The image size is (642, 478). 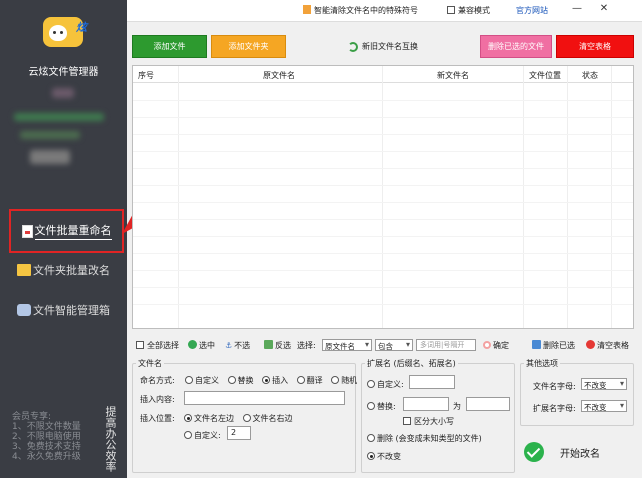 What do you see at coordinates (385, 384) in the screenshot?
I see `ext-radio-custom: 自定义:` at bounding box center [385, 384].